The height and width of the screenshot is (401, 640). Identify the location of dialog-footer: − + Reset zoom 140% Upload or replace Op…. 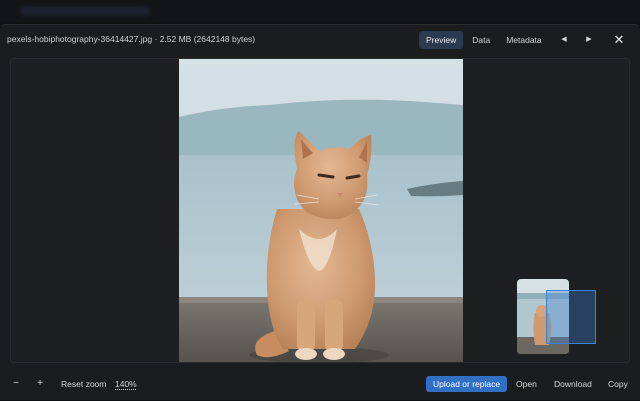
(320, 385).